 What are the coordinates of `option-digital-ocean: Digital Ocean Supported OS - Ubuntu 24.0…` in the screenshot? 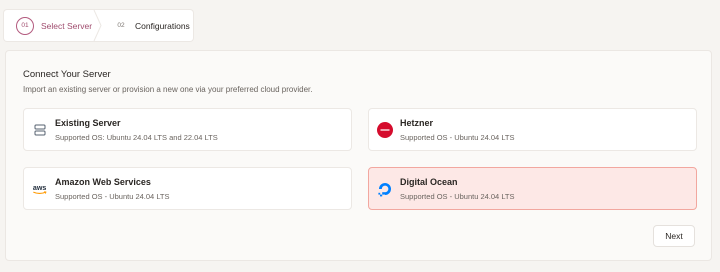 It's located at (532, 188).